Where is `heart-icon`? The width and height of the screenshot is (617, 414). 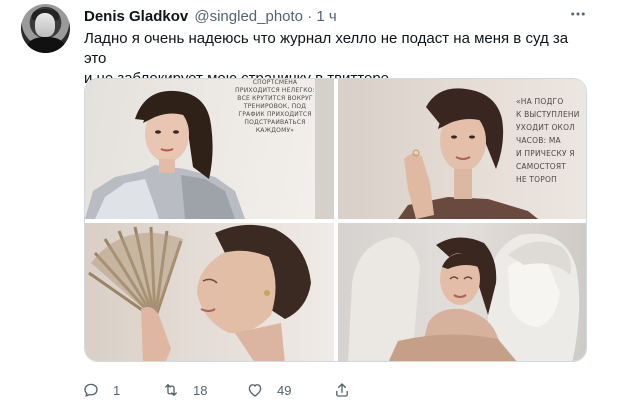
heart-icon is located at coordinates (255, 390).